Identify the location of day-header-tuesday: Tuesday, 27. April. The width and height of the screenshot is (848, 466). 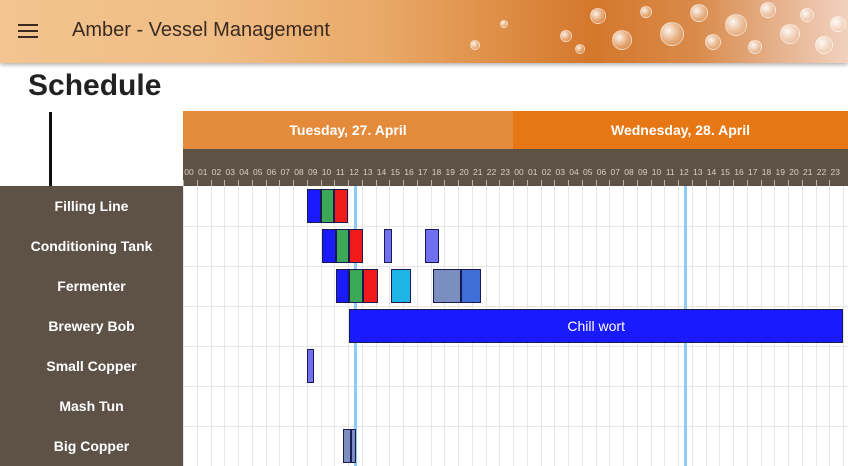
(348, 130).